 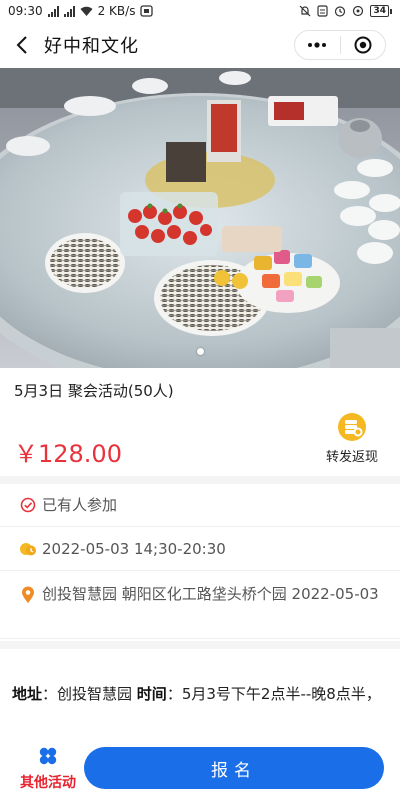 What do you see at coordinates (200, 505) in the screenshot?
I see `info-row-participants: 已有人参加` at bounding box center [200, 505].